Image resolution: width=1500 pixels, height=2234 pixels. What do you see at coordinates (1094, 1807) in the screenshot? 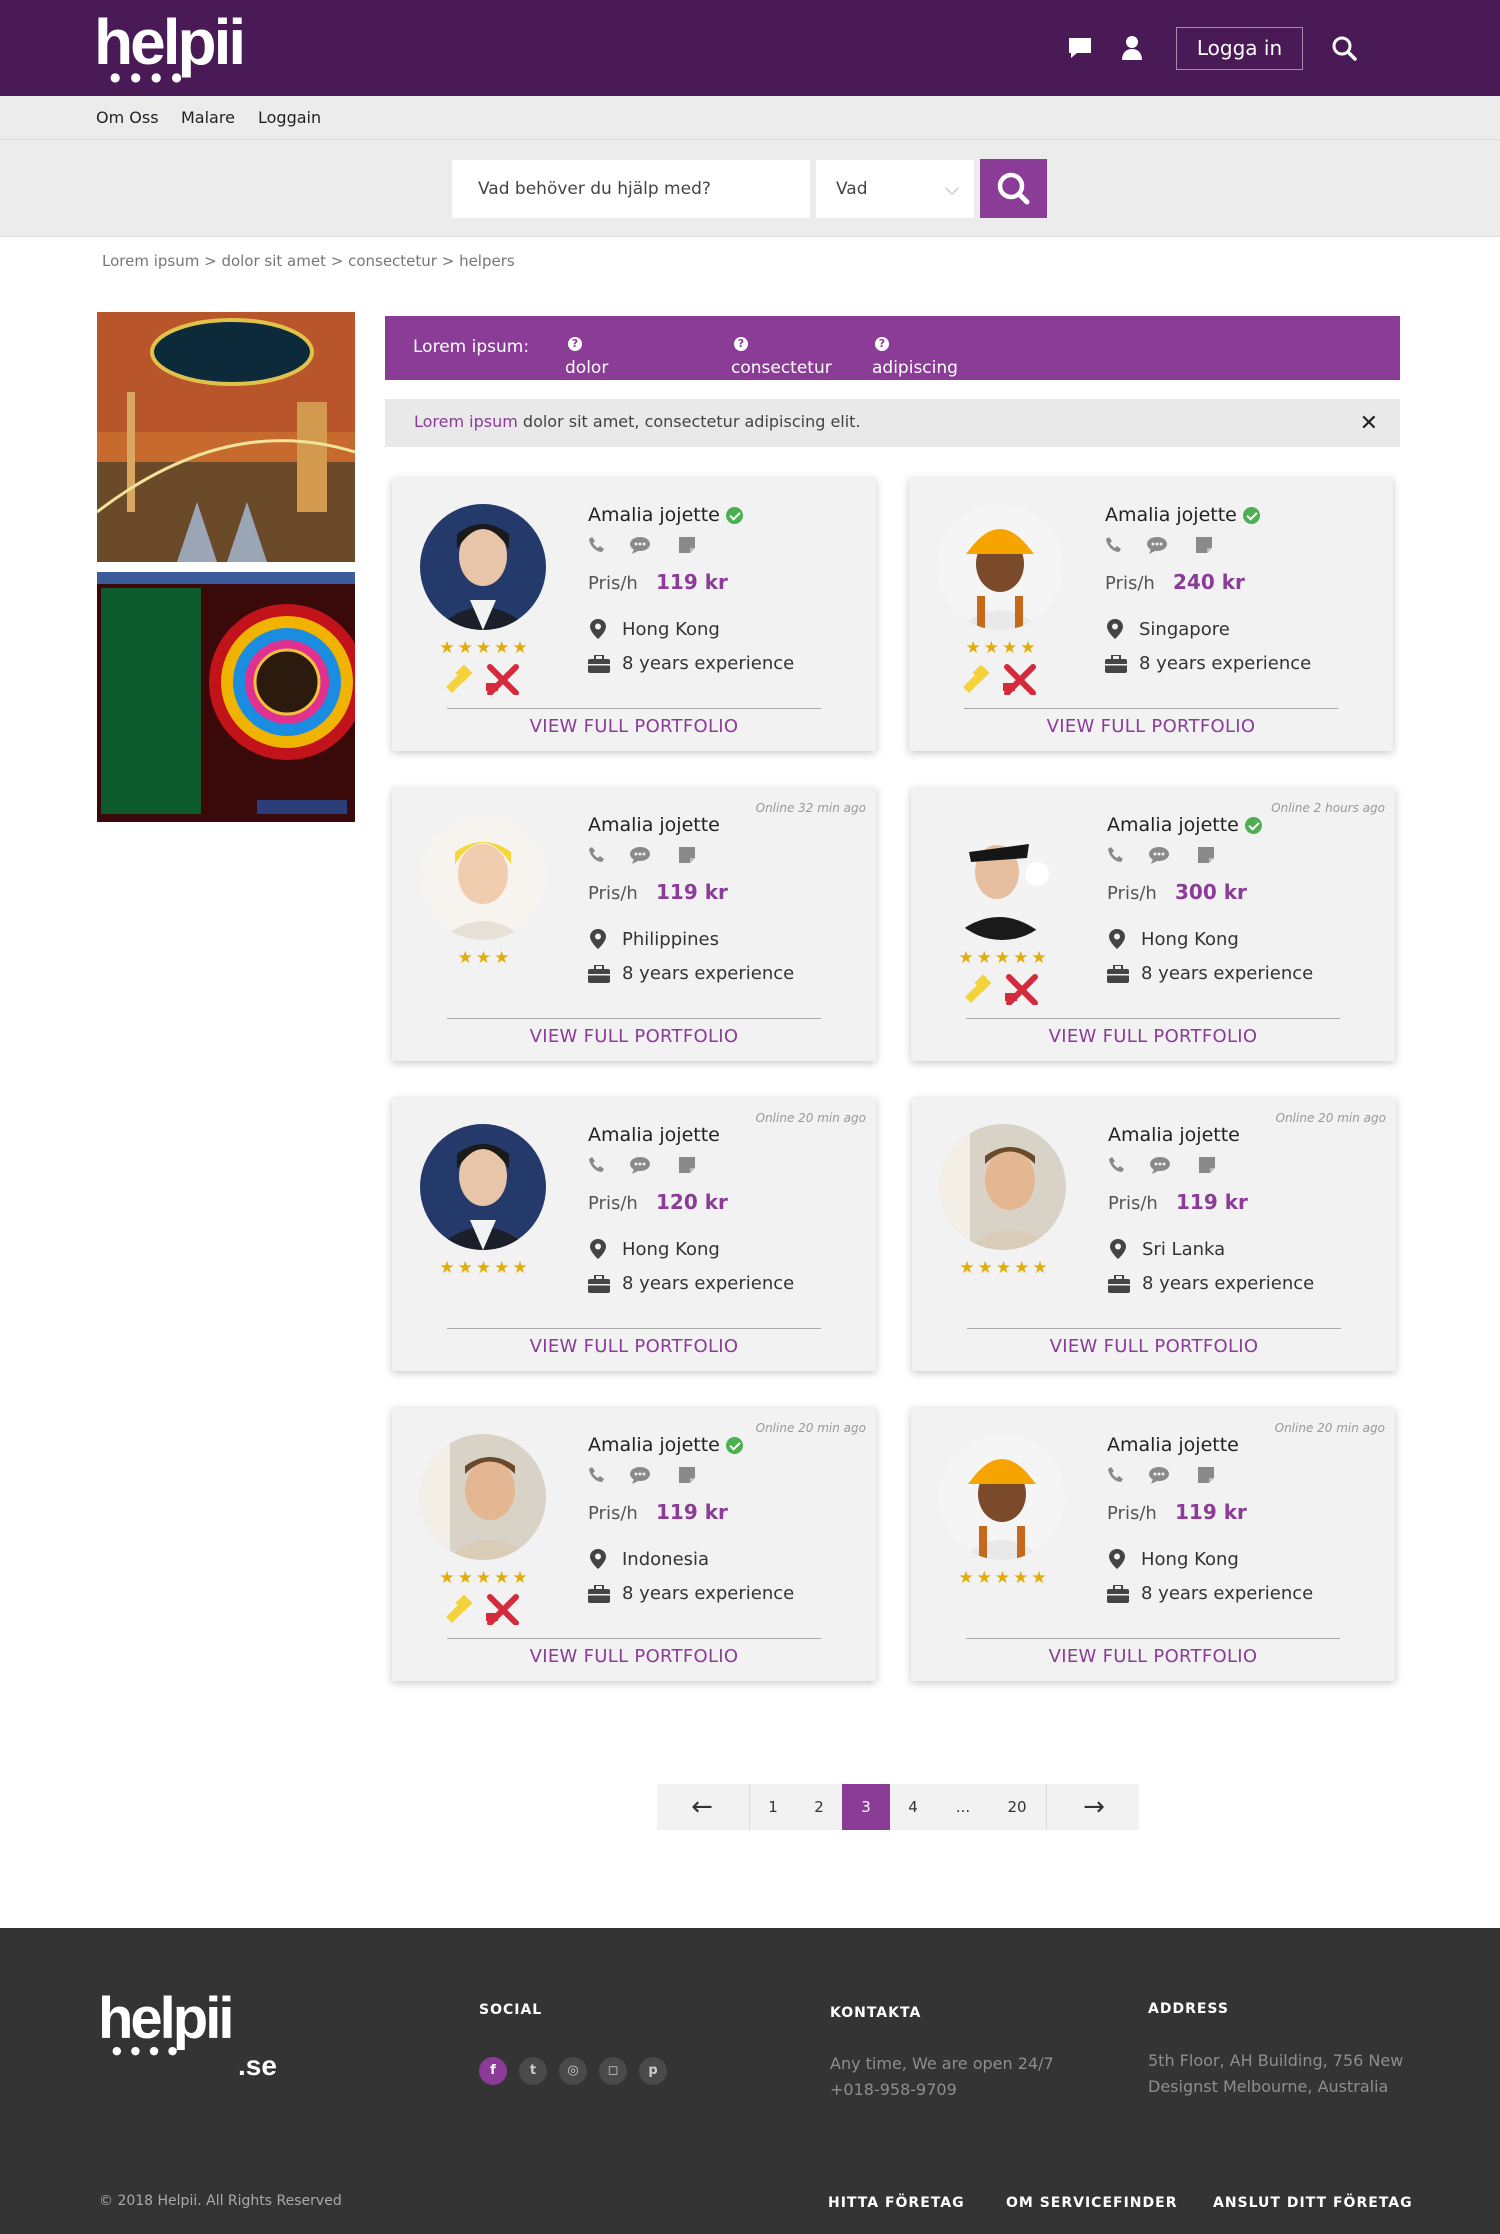
I see `next-page-arrow-icon: →` at bounding box center [1094, 1807].